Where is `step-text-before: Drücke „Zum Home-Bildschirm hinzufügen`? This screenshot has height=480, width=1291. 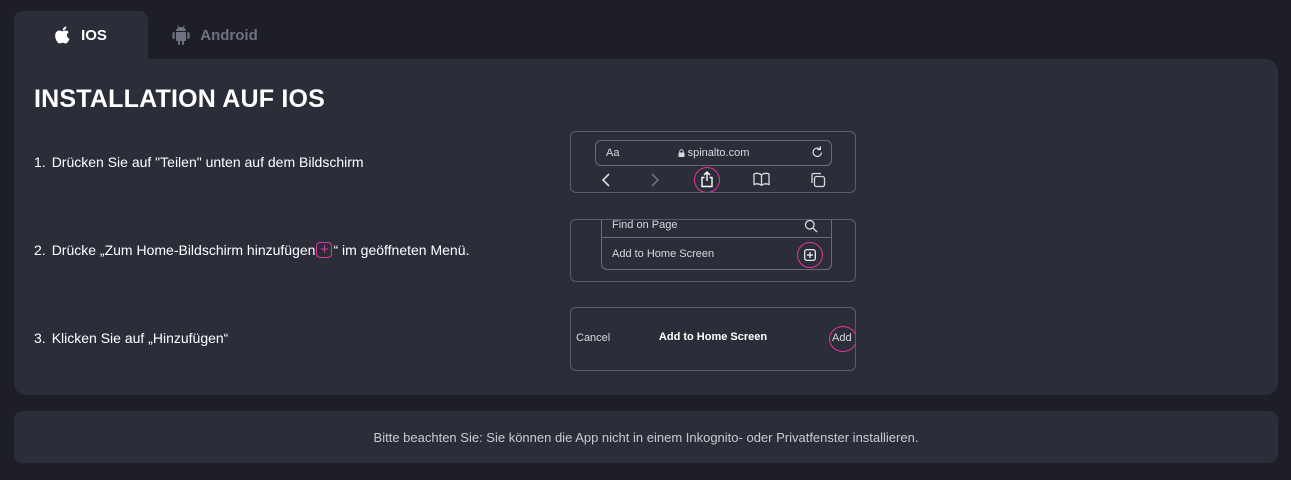 step-text-before: Drücke „Zum Home-Bildschirm hinzufügen is located at coordinates (183, 250).